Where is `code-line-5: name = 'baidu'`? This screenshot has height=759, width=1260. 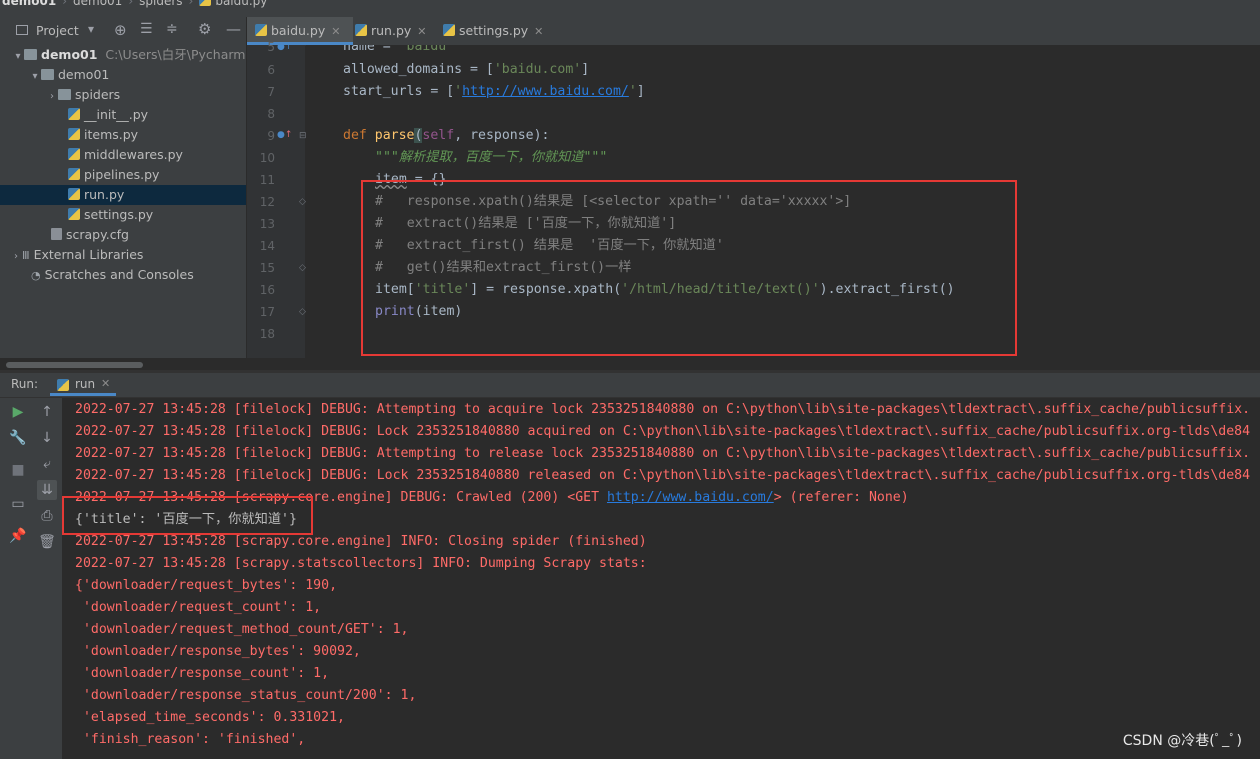
code-line-5: name = 'baidu' is located at coordinates (399, 49).